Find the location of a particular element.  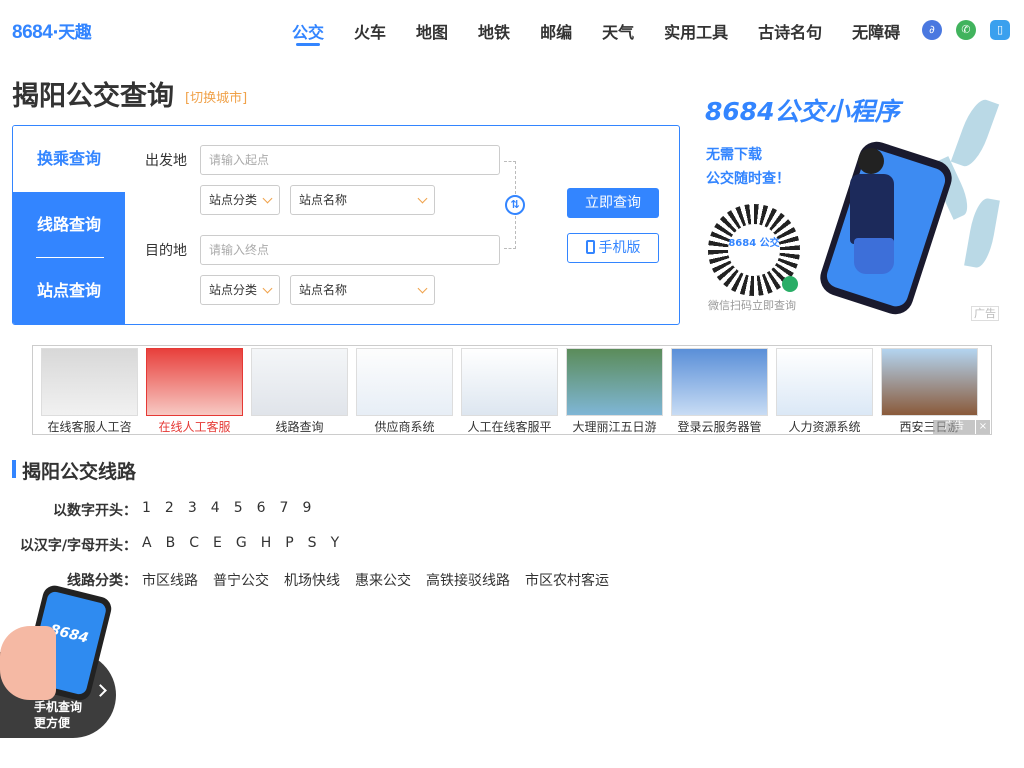

tab-line: 线路查询 is located at coordinates (69, 225).